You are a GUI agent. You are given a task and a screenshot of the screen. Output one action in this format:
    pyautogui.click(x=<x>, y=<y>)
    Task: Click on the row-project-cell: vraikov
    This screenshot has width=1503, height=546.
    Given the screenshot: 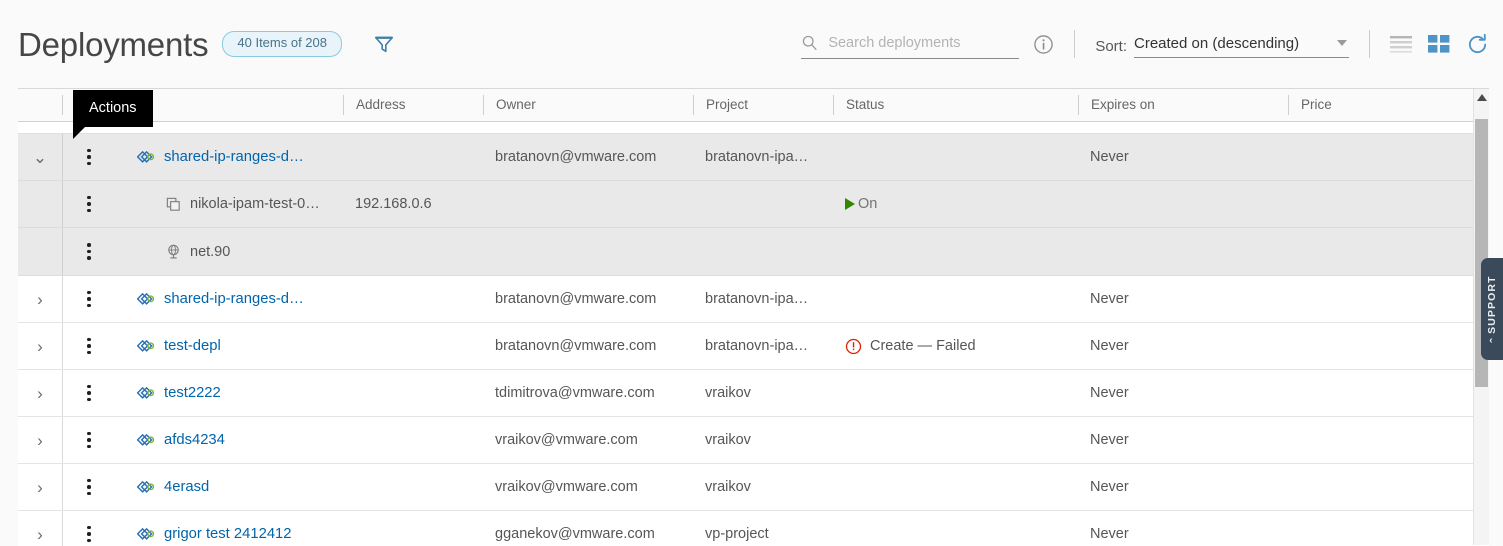 What is the action you would take?
    pyautogui.click(x=728, y=440)
    